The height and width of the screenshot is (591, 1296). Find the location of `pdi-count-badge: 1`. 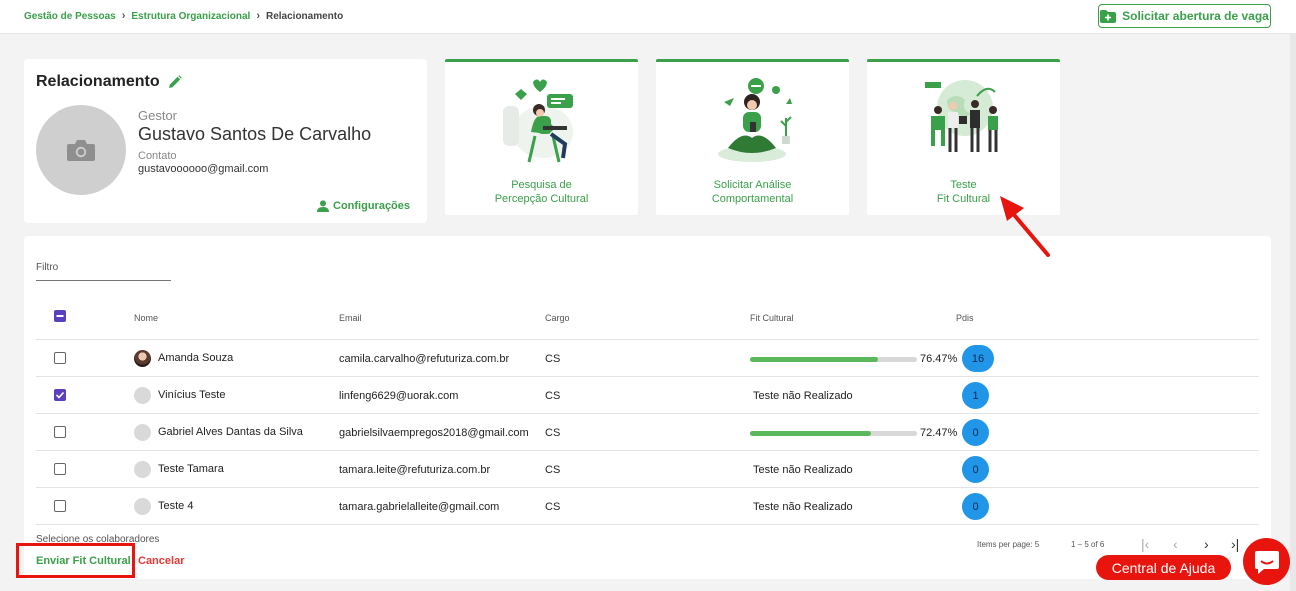

pdi-count-badge: 1 is located at coordinates (975, 395).